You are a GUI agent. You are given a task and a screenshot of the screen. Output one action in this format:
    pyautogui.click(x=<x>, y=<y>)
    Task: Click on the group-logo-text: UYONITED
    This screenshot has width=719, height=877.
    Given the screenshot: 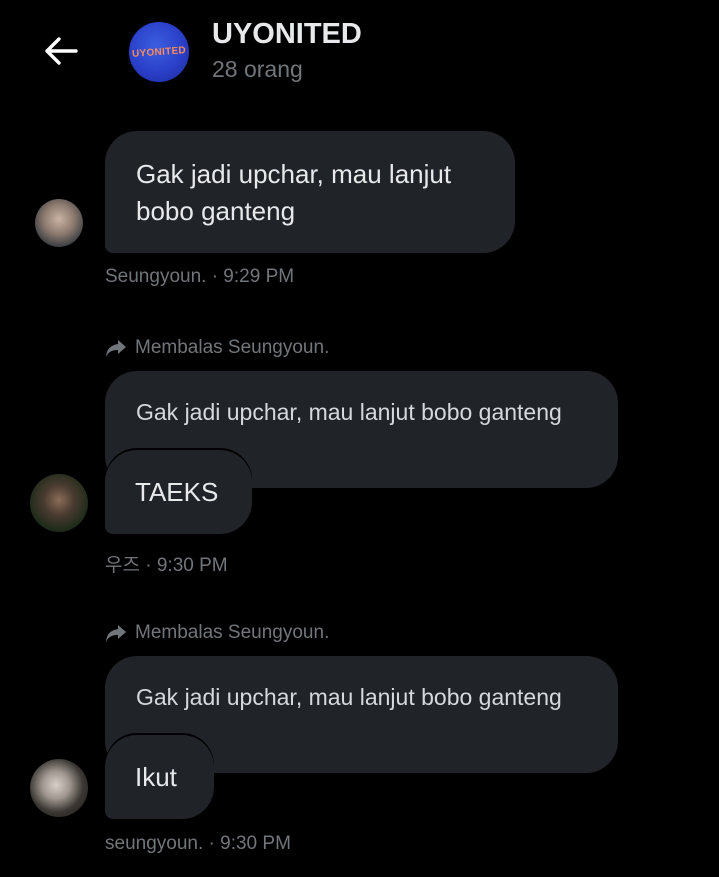 What is the action you would take?
    pyautogui.click(x=159, y=52)
    